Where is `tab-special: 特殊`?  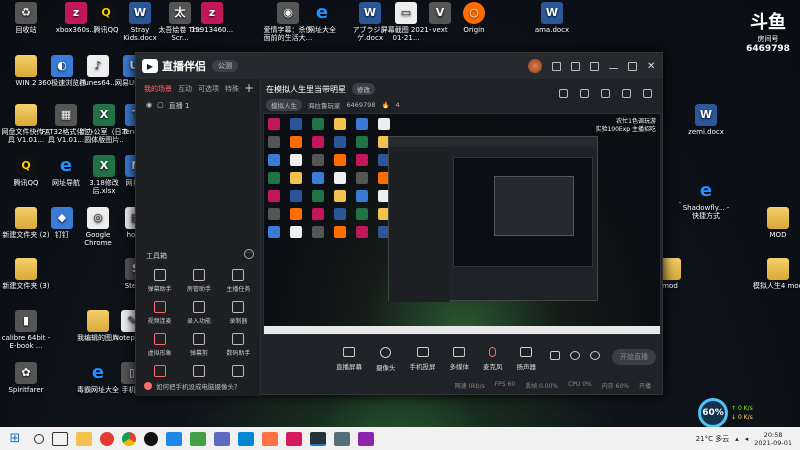 tab-special: 特殊 is located at coordinates (232, 89).